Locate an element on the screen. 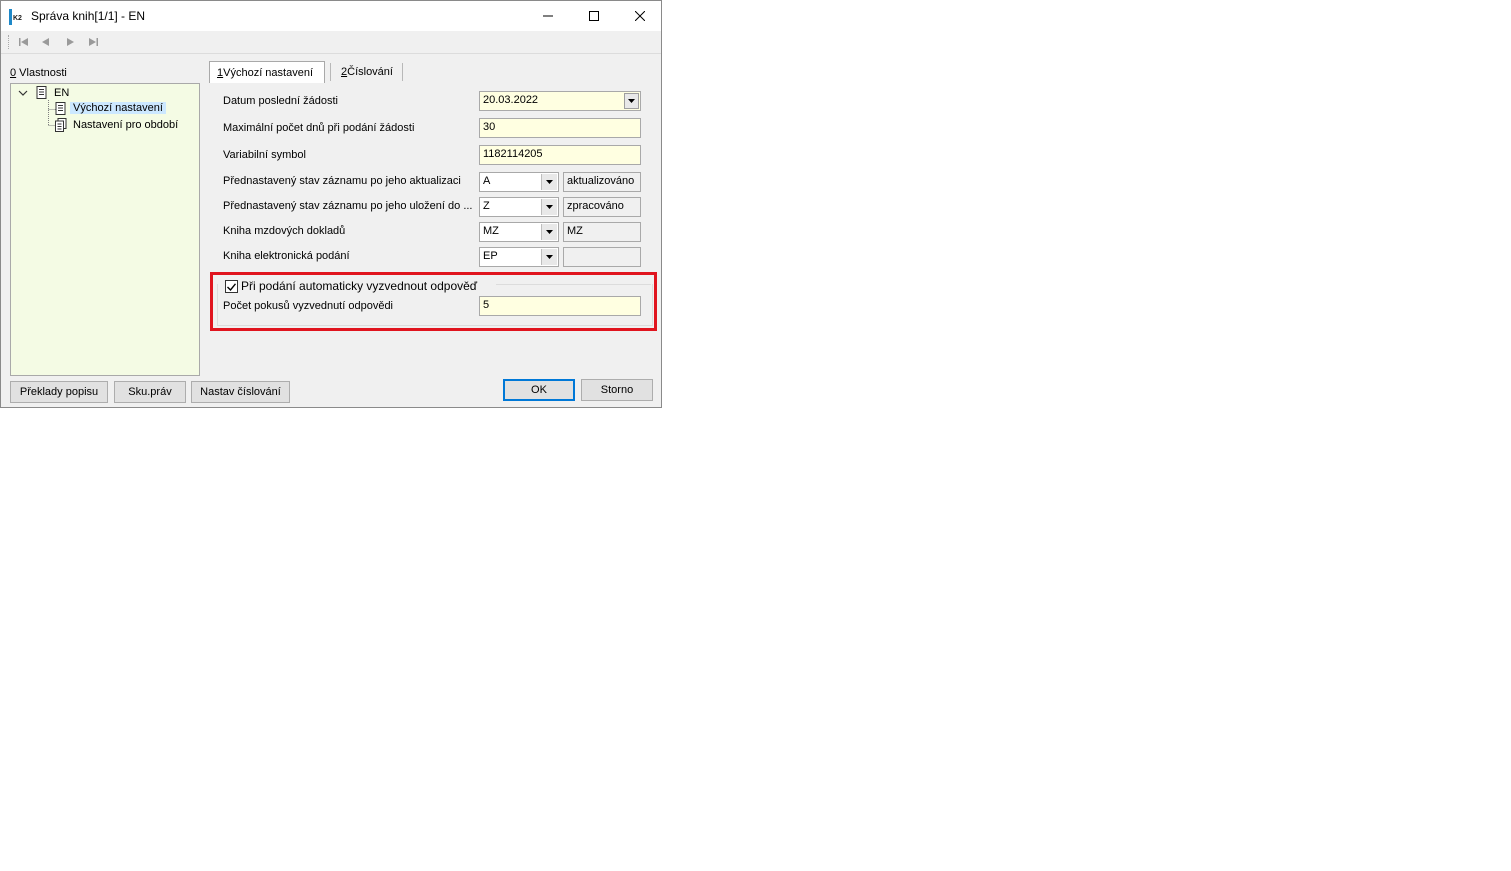  kniha-elektronicka-select: EP is located at coordinates (519, 257).